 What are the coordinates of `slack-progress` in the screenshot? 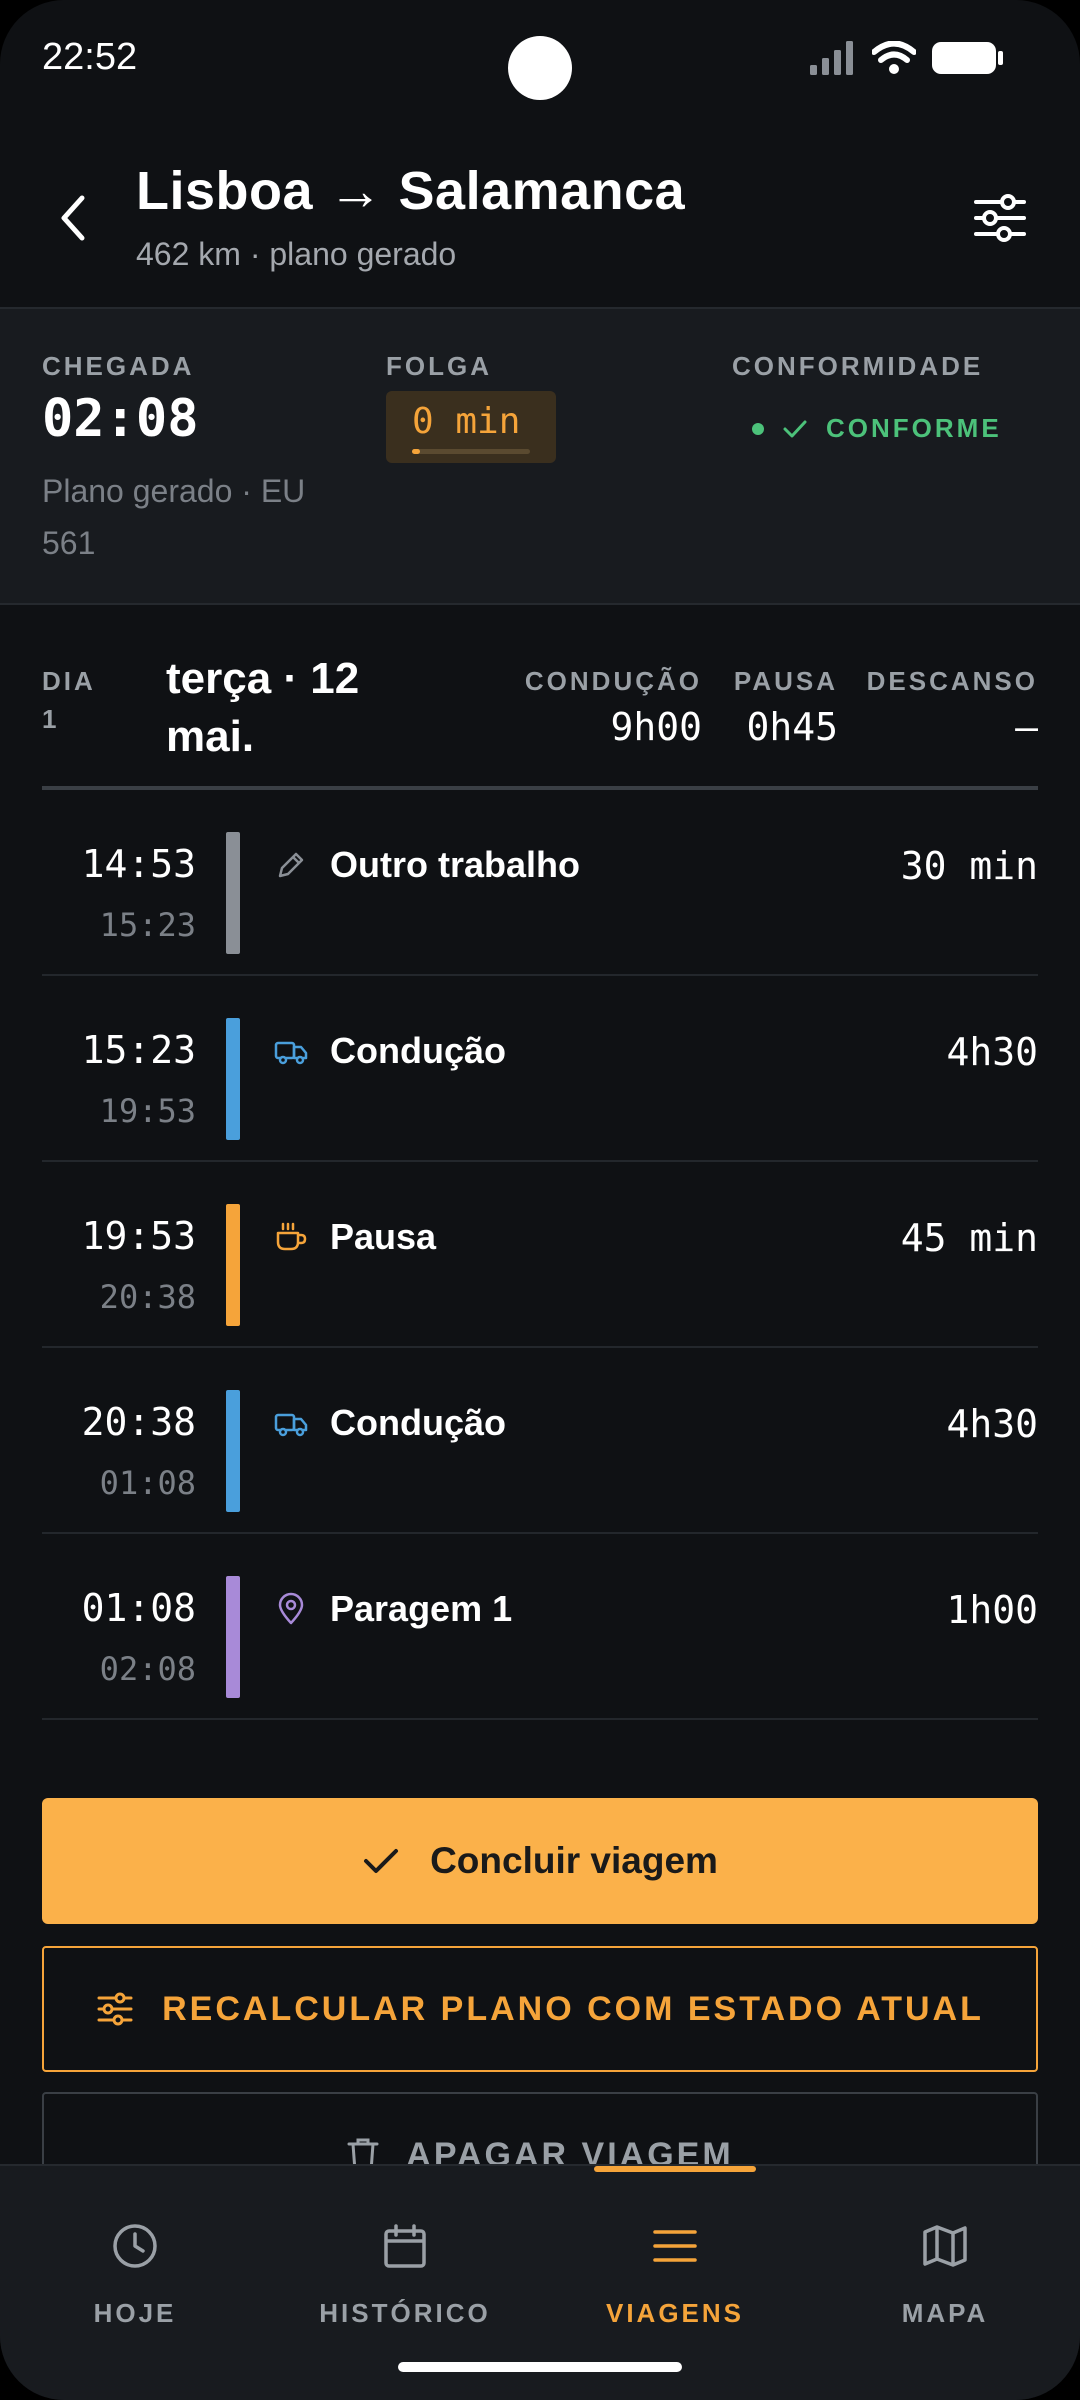 It's located at (471, 451).